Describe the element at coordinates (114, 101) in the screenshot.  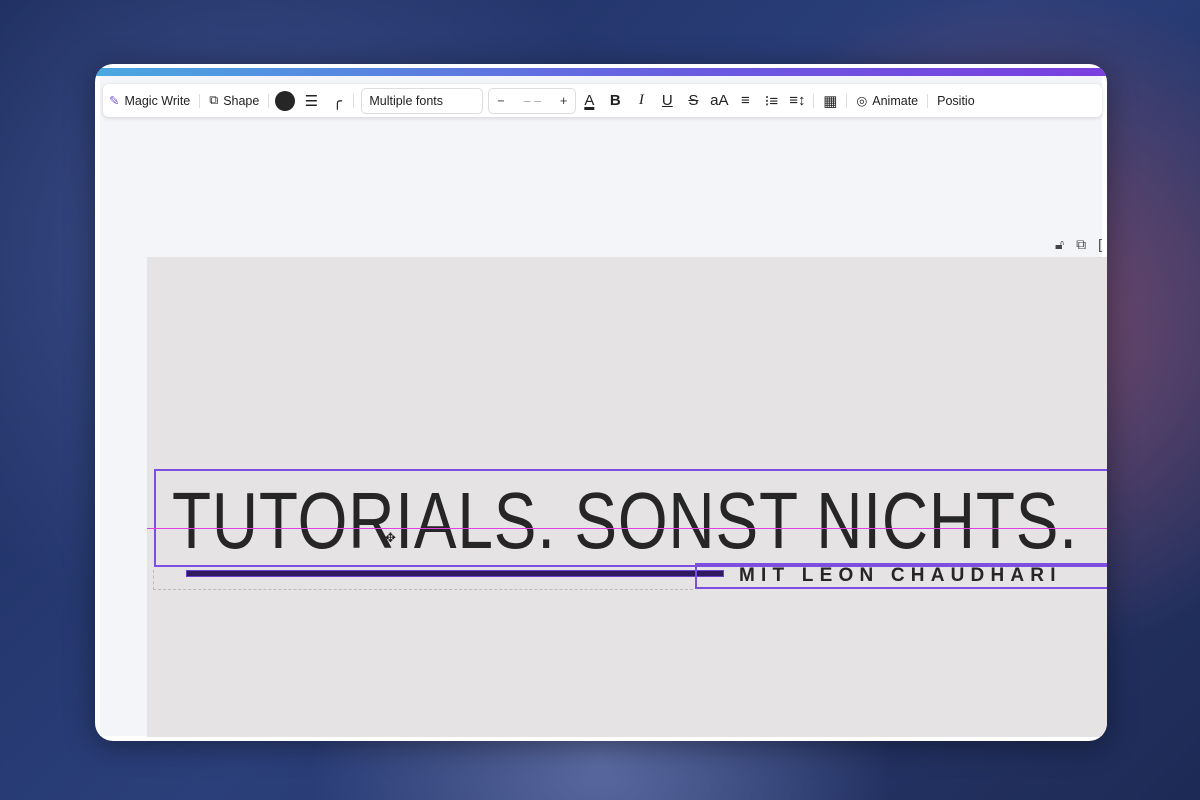
I see `magic-wand-icon: ✎` at that location.